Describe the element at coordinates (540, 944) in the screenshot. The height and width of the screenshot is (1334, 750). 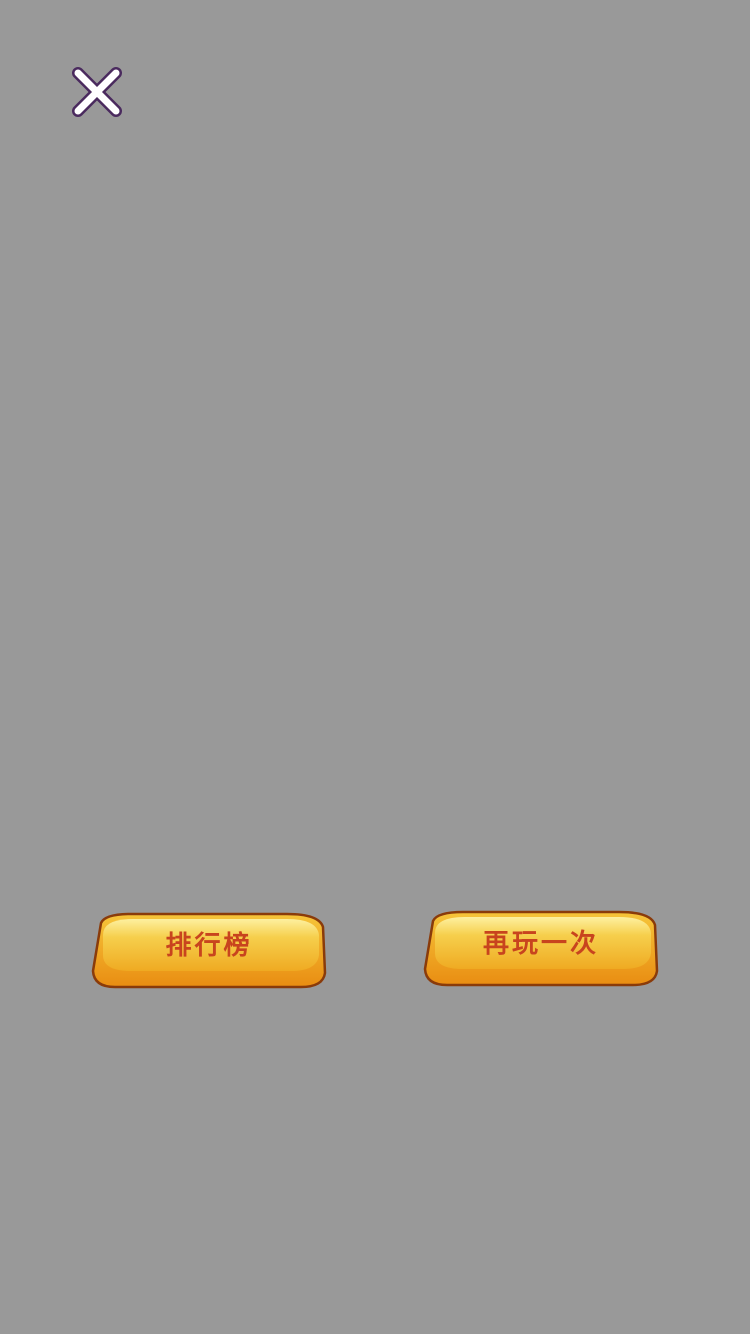
I see `play-again-label: 再玩一次` at that location.